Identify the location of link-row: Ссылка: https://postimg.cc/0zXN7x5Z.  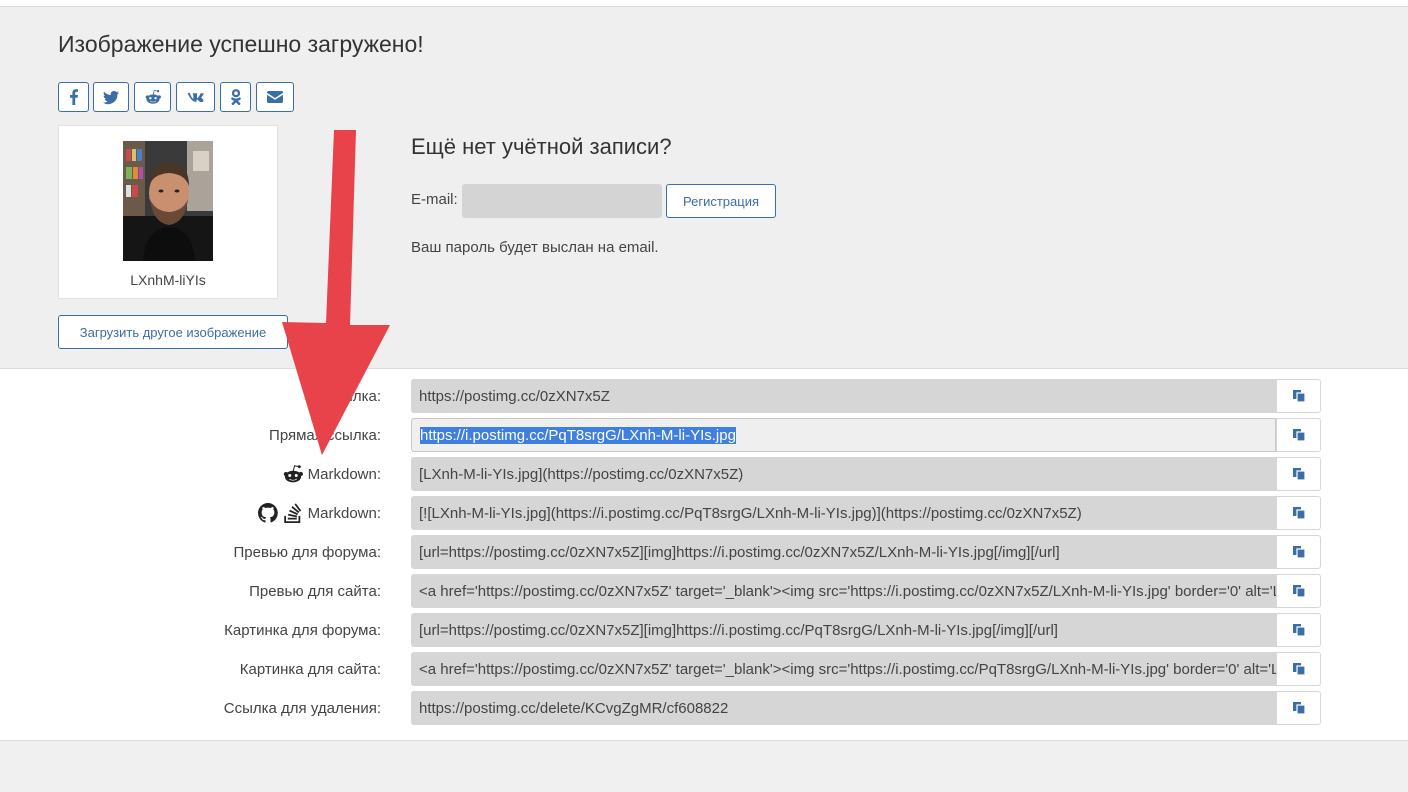
(704, 396).